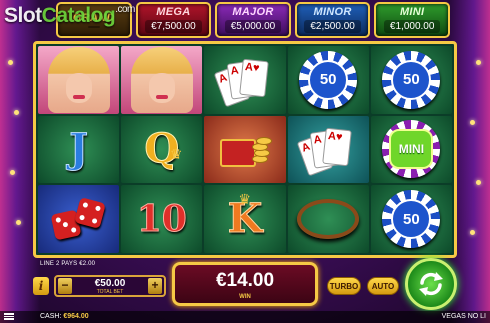 The height and width of the screenshot is (323, 490). I want to click on autoplay-button: AUTO, so click(383, 286).